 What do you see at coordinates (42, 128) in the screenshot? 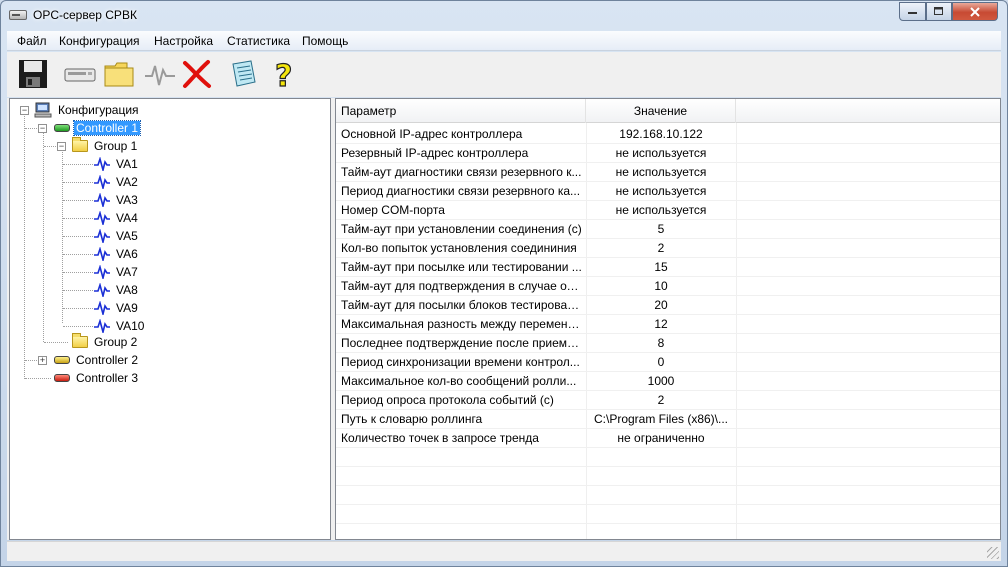
I see `controller1-collapse-toggle: −` at bounding box center [42, 128].